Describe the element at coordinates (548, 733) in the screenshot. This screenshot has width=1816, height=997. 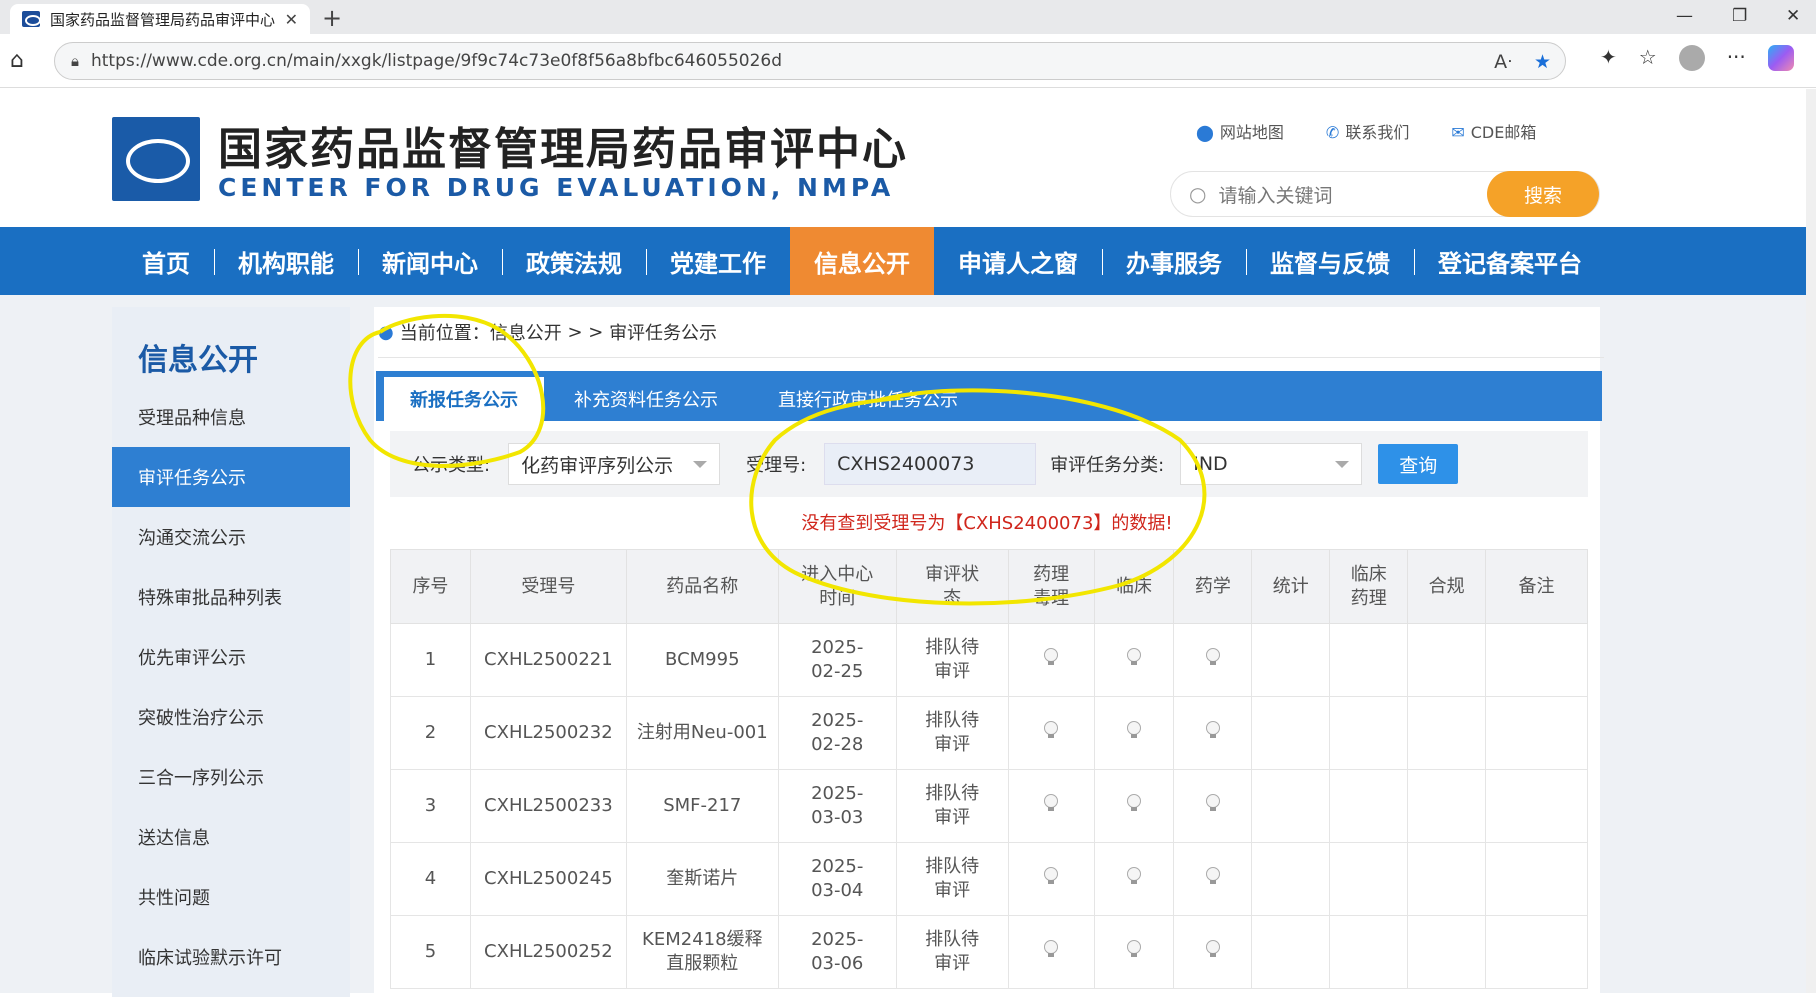
I see `cell-acceptance-number: CXHL2500232` at that location.